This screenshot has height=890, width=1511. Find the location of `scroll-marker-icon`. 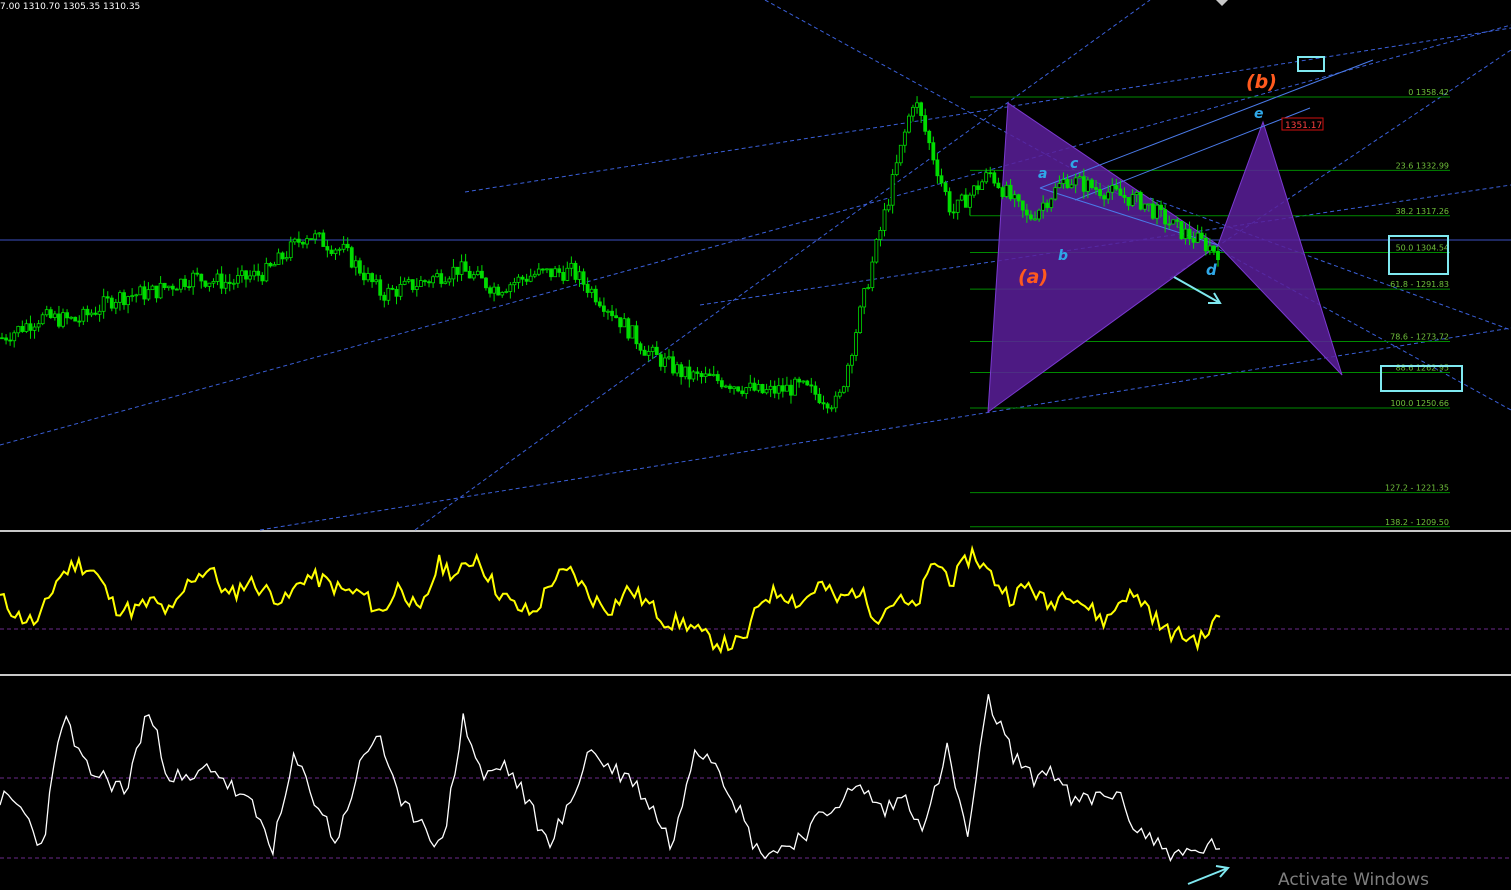

scroll-marker-icon is located at coordinates (1222, 3).